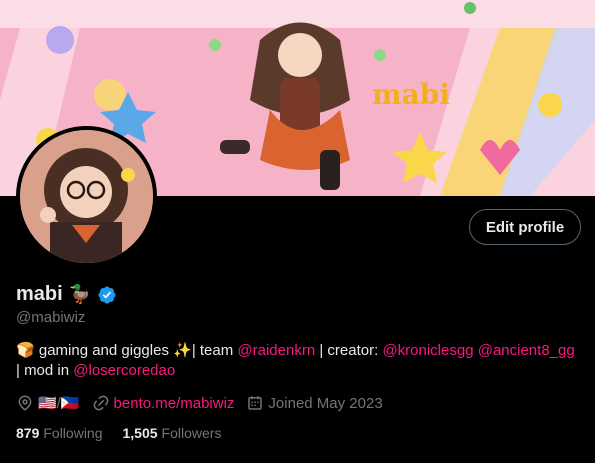 The height and width of the screenshot is (463, 595). What do you see at coordinates (182, 350) in the screenshot?
I see `sparkles-emoji: ✨` at bounding box center [182, 350].